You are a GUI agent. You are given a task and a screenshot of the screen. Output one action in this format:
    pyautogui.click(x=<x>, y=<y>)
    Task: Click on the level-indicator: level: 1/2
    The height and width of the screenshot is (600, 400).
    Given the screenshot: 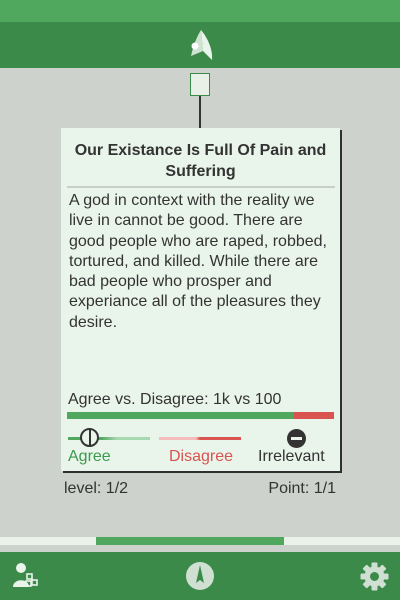 What is the action you would take?
    pyautogui.click(x=96, y=488)
    